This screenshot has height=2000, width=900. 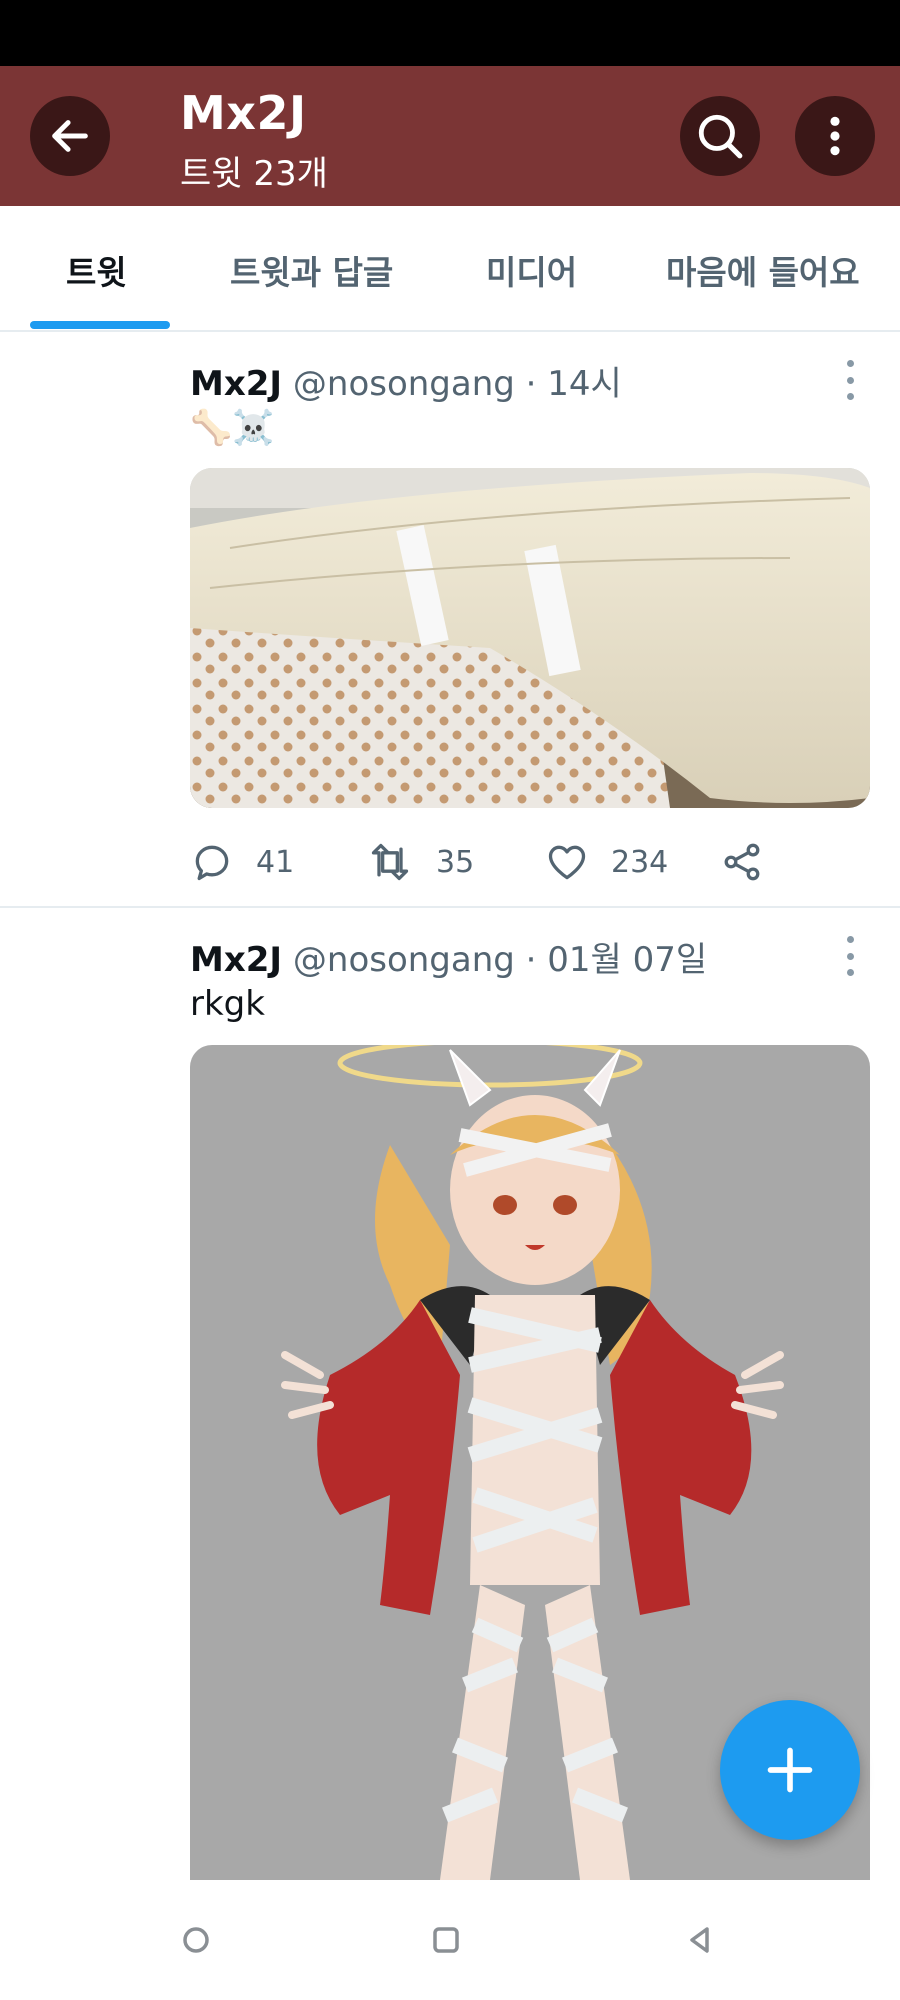 I want to click on tweet-text: rkgk, so click(x=227, y=1004).